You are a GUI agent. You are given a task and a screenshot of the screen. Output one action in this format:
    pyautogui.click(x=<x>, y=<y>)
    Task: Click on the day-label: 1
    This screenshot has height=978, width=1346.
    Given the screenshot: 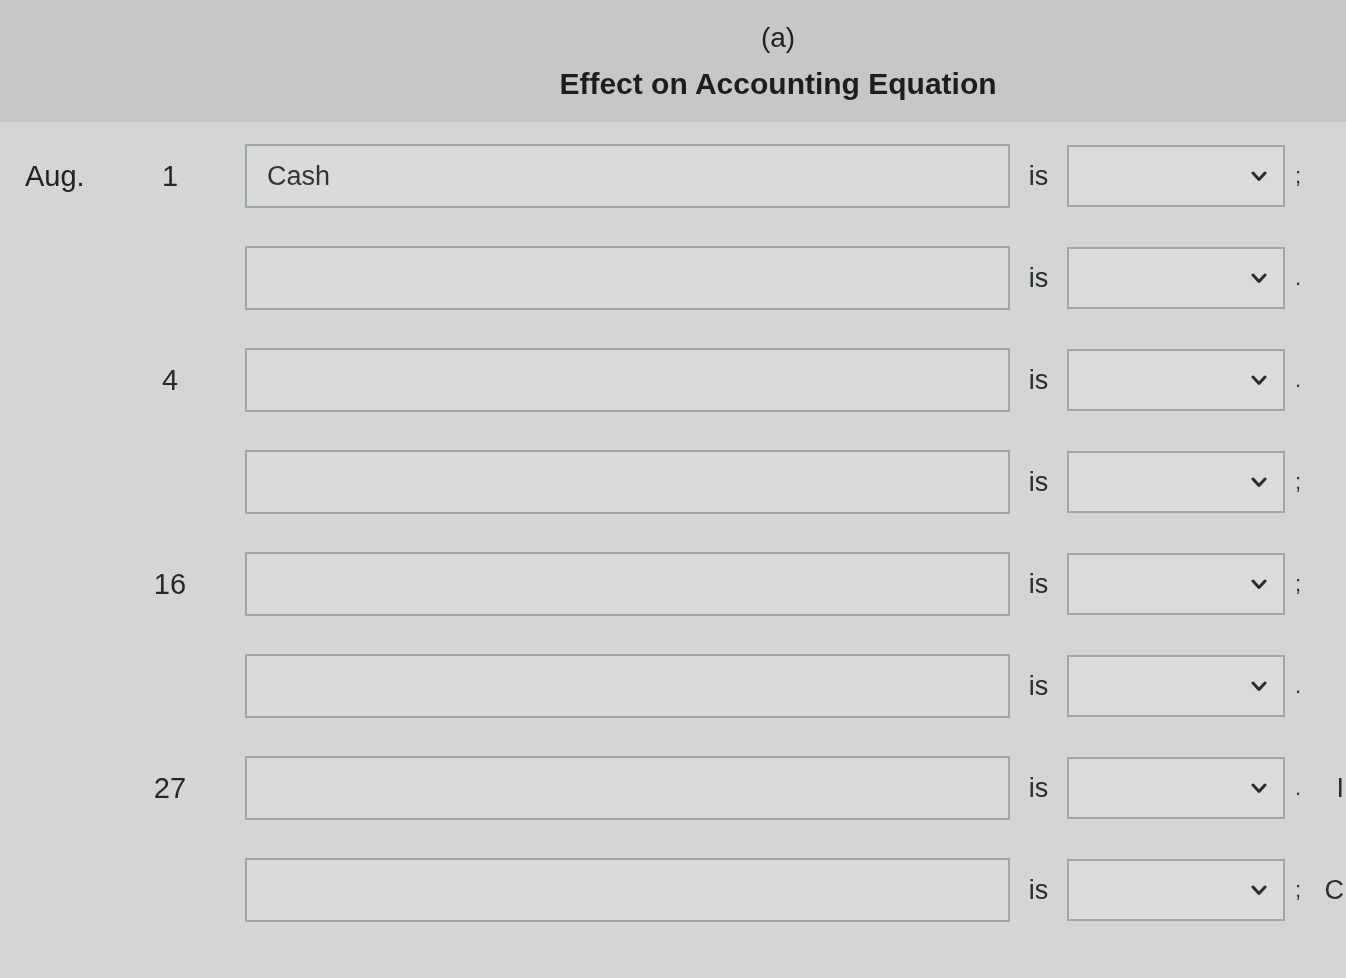 What is the action you would take?
    pyautogui.click(x=170, y=176)
    